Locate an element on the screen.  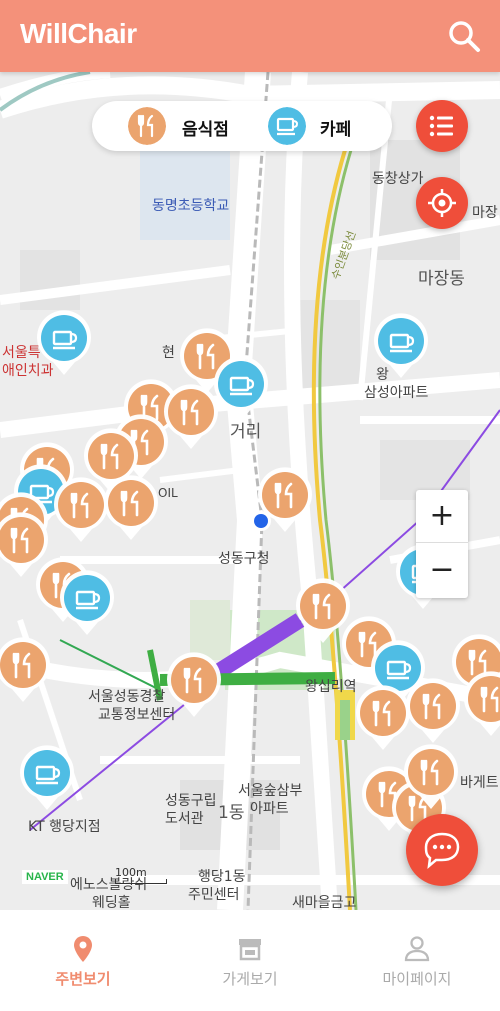
map-scale-label: 100m is located at coordinates (131, 872).